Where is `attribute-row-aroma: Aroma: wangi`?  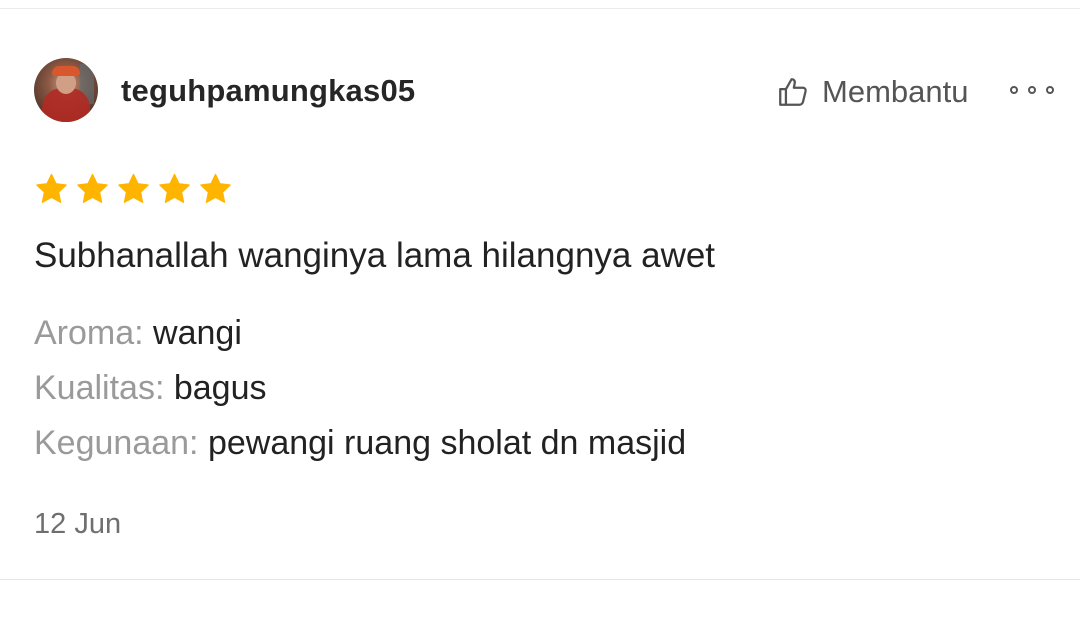 attribute-row-aroma: Aroma: wangi is located at coordinates (138, 333).